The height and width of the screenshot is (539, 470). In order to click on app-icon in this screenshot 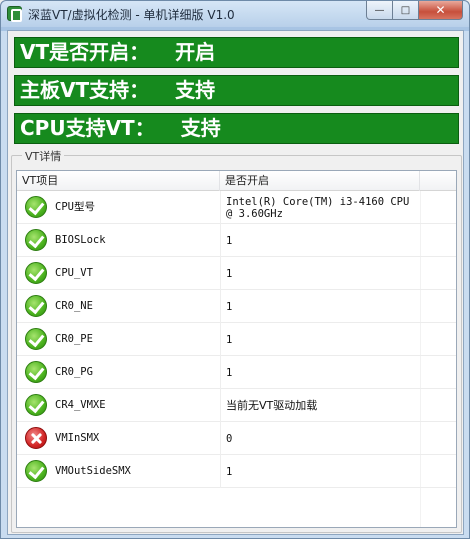, I will do `click(14, 14)`.